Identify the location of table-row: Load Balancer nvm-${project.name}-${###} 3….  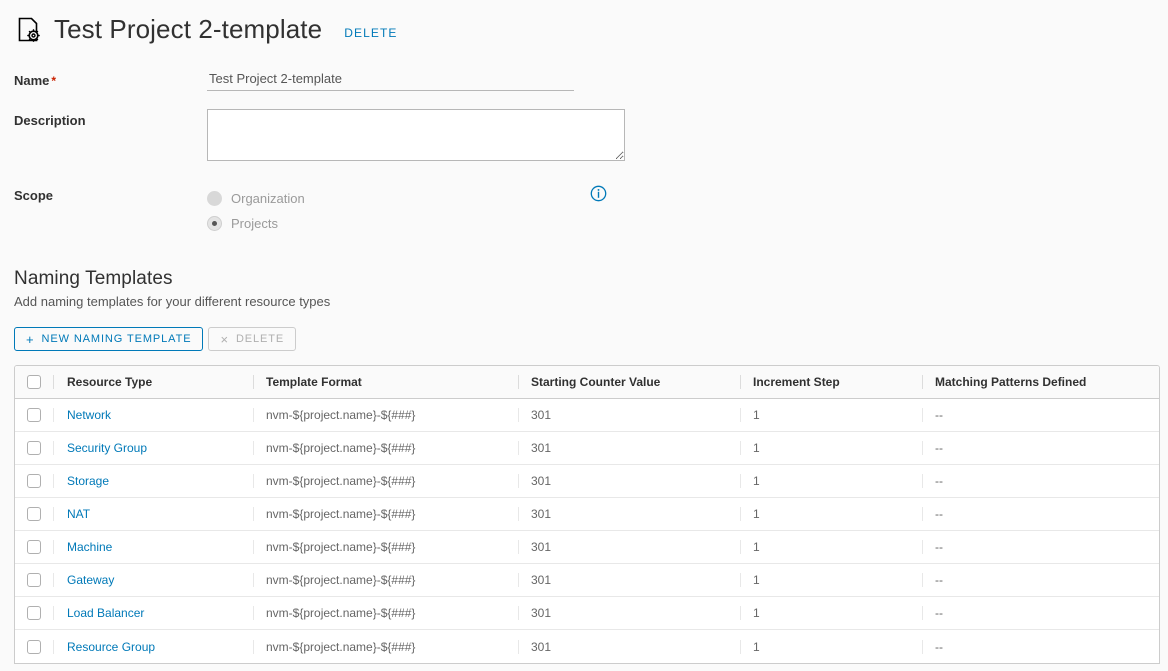
(587, 613).